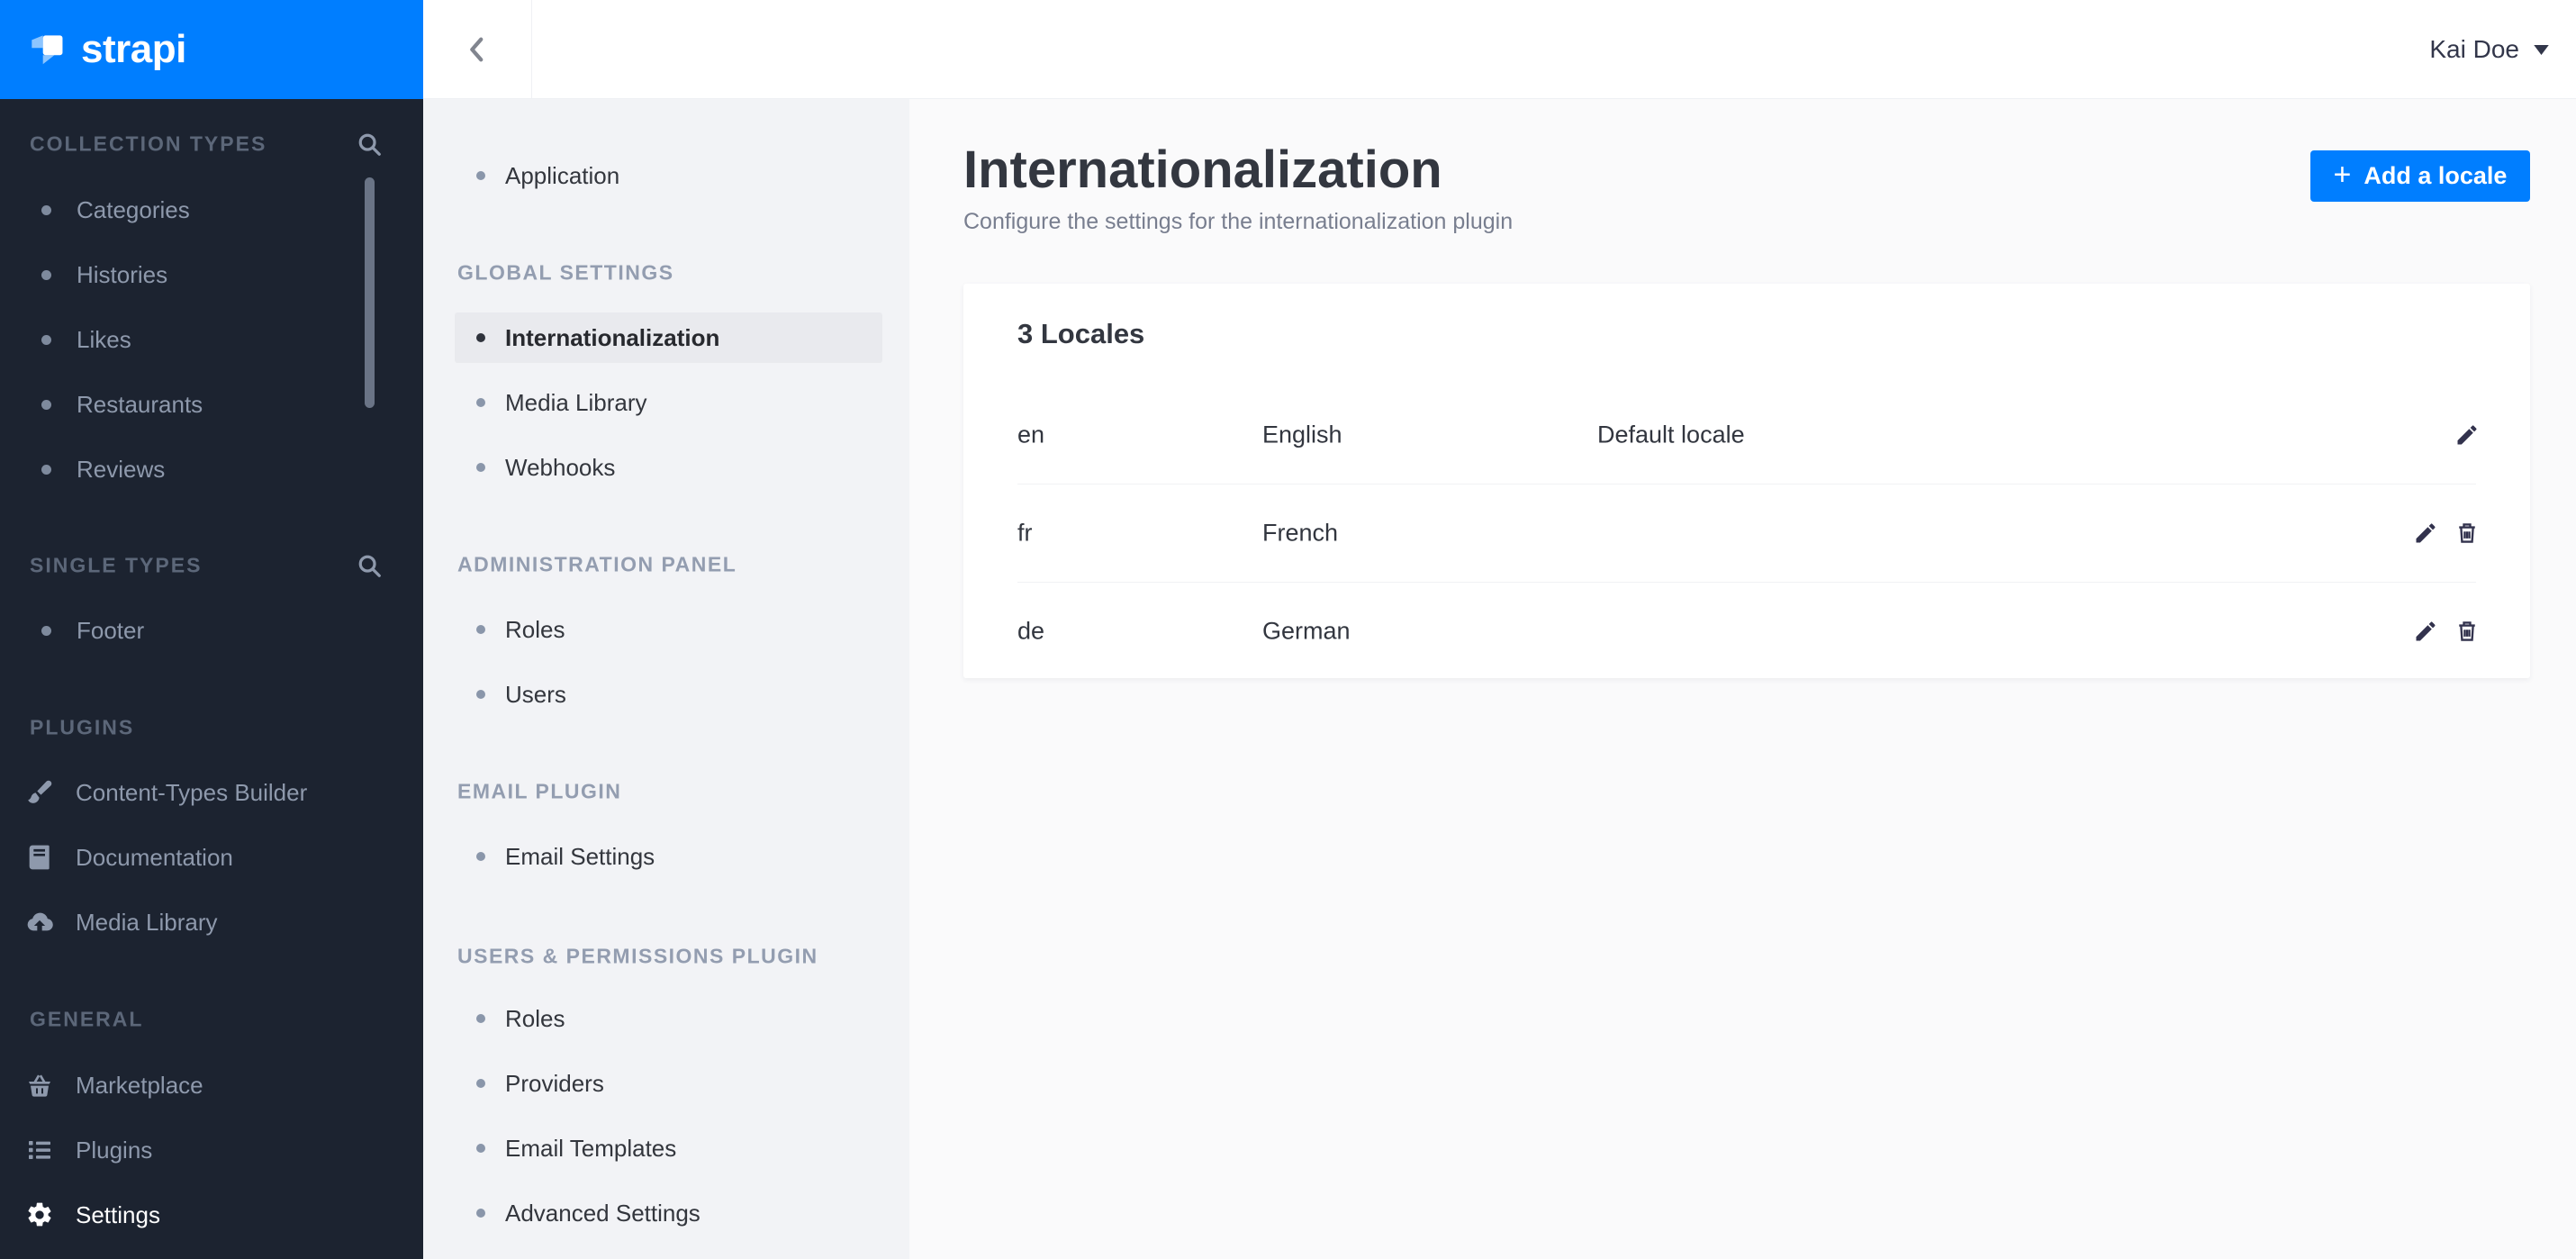 The height and width of the screenshot is (1259, 2576). I want to click on settings-item-email-settings: Email Settings, so click(668, 856).